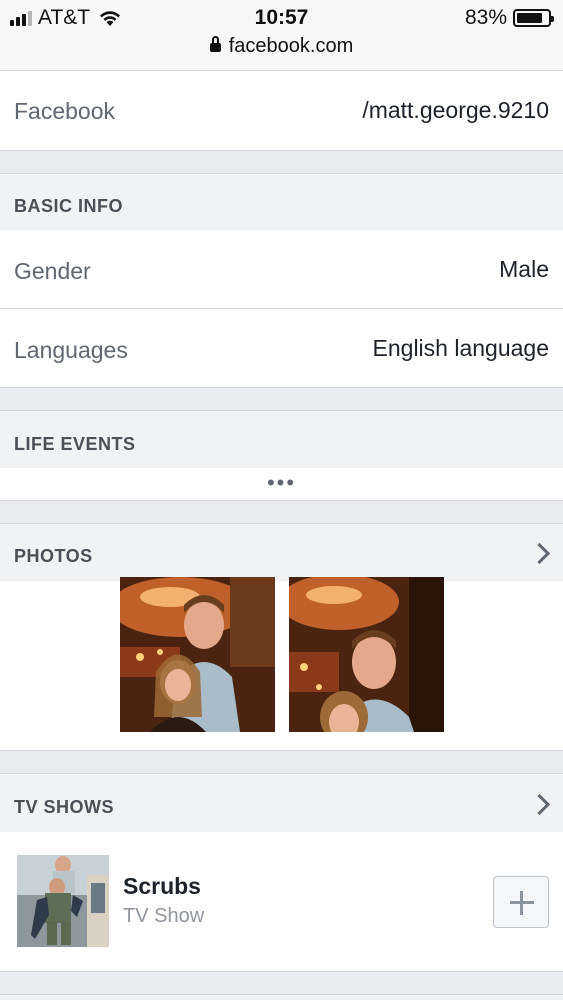 The image size is (563, 1000). I want to click on life-events-row: •••, so click(281, 484).